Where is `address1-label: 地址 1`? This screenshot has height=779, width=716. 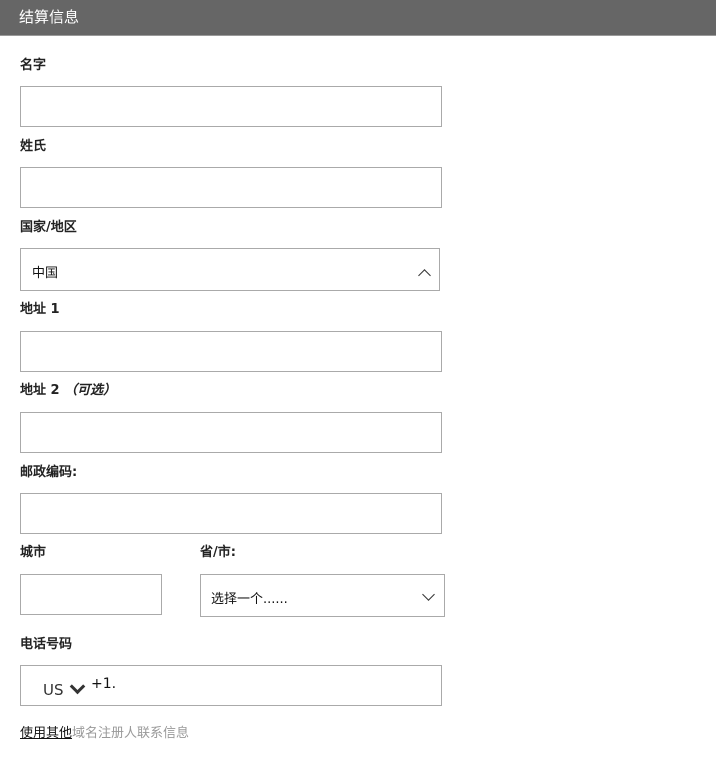 address1-label: 地址 1 is located at coordinates (40, 309).